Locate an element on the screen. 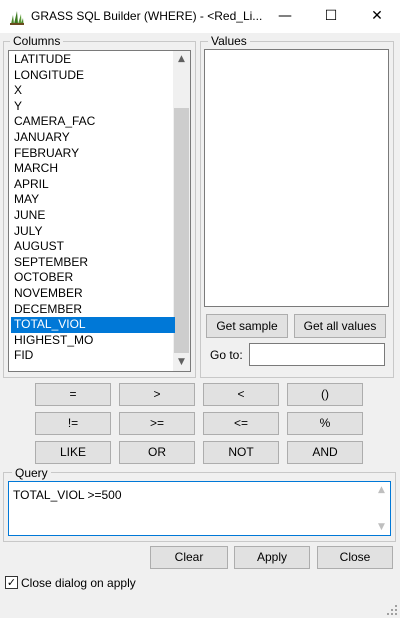  column-item: SEPTEMBER is located at coordinates (93, 263).